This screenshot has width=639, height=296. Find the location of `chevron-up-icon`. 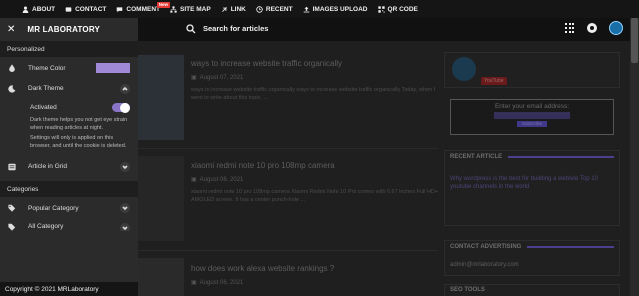

chevron-up-icon is located at coordinates (125, 88).